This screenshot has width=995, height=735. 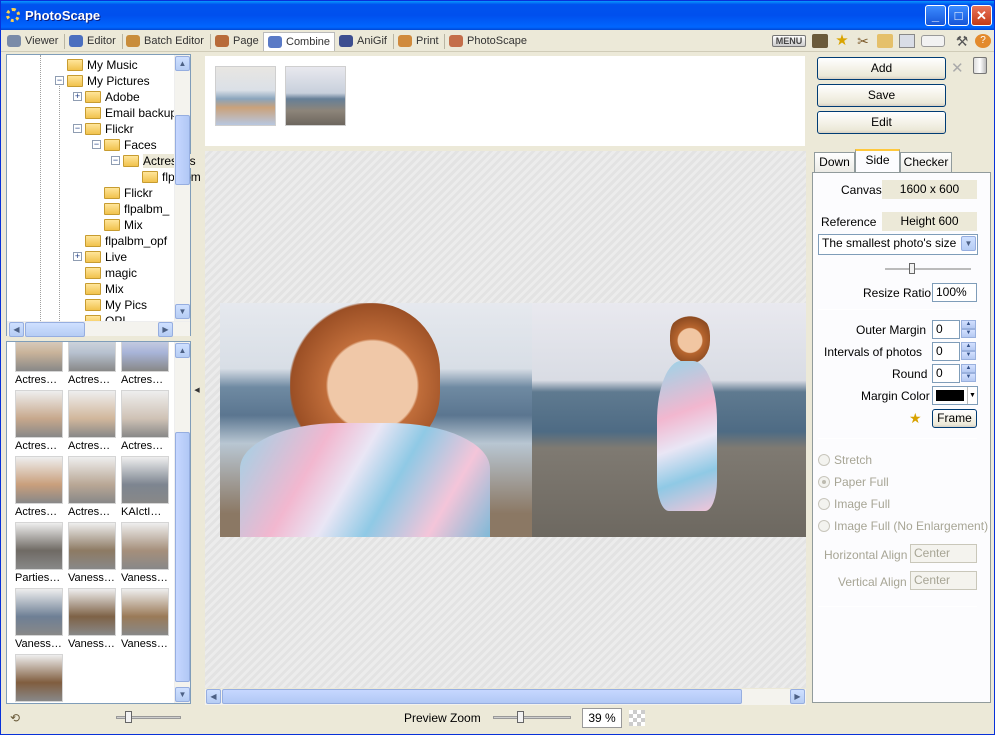 What do you see at coordinates (915, 418) in the screenshot?
I see `frame-star-icon: ★` at bounding box center [915, 418].